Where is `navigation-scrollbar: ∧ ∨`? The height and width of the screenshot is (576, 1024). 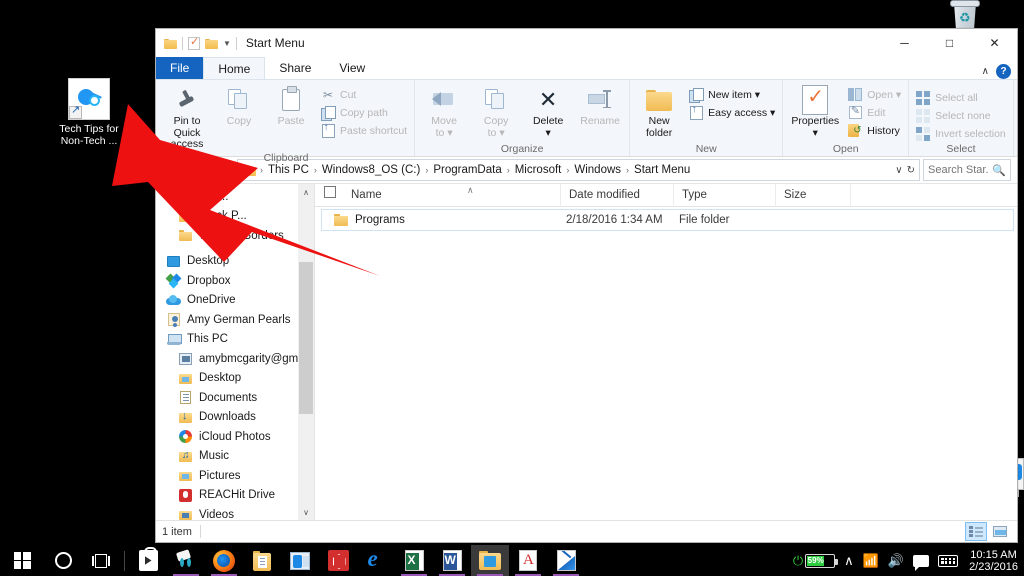
navigation-scrollbar: ∧ ∨ is located at coordinates (306, 352).